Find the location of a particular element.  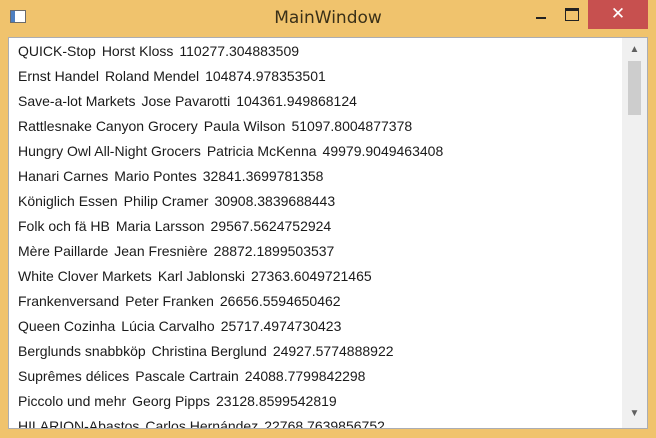

chevron-down-icon: ▼ is located at coordinates (634, 414).